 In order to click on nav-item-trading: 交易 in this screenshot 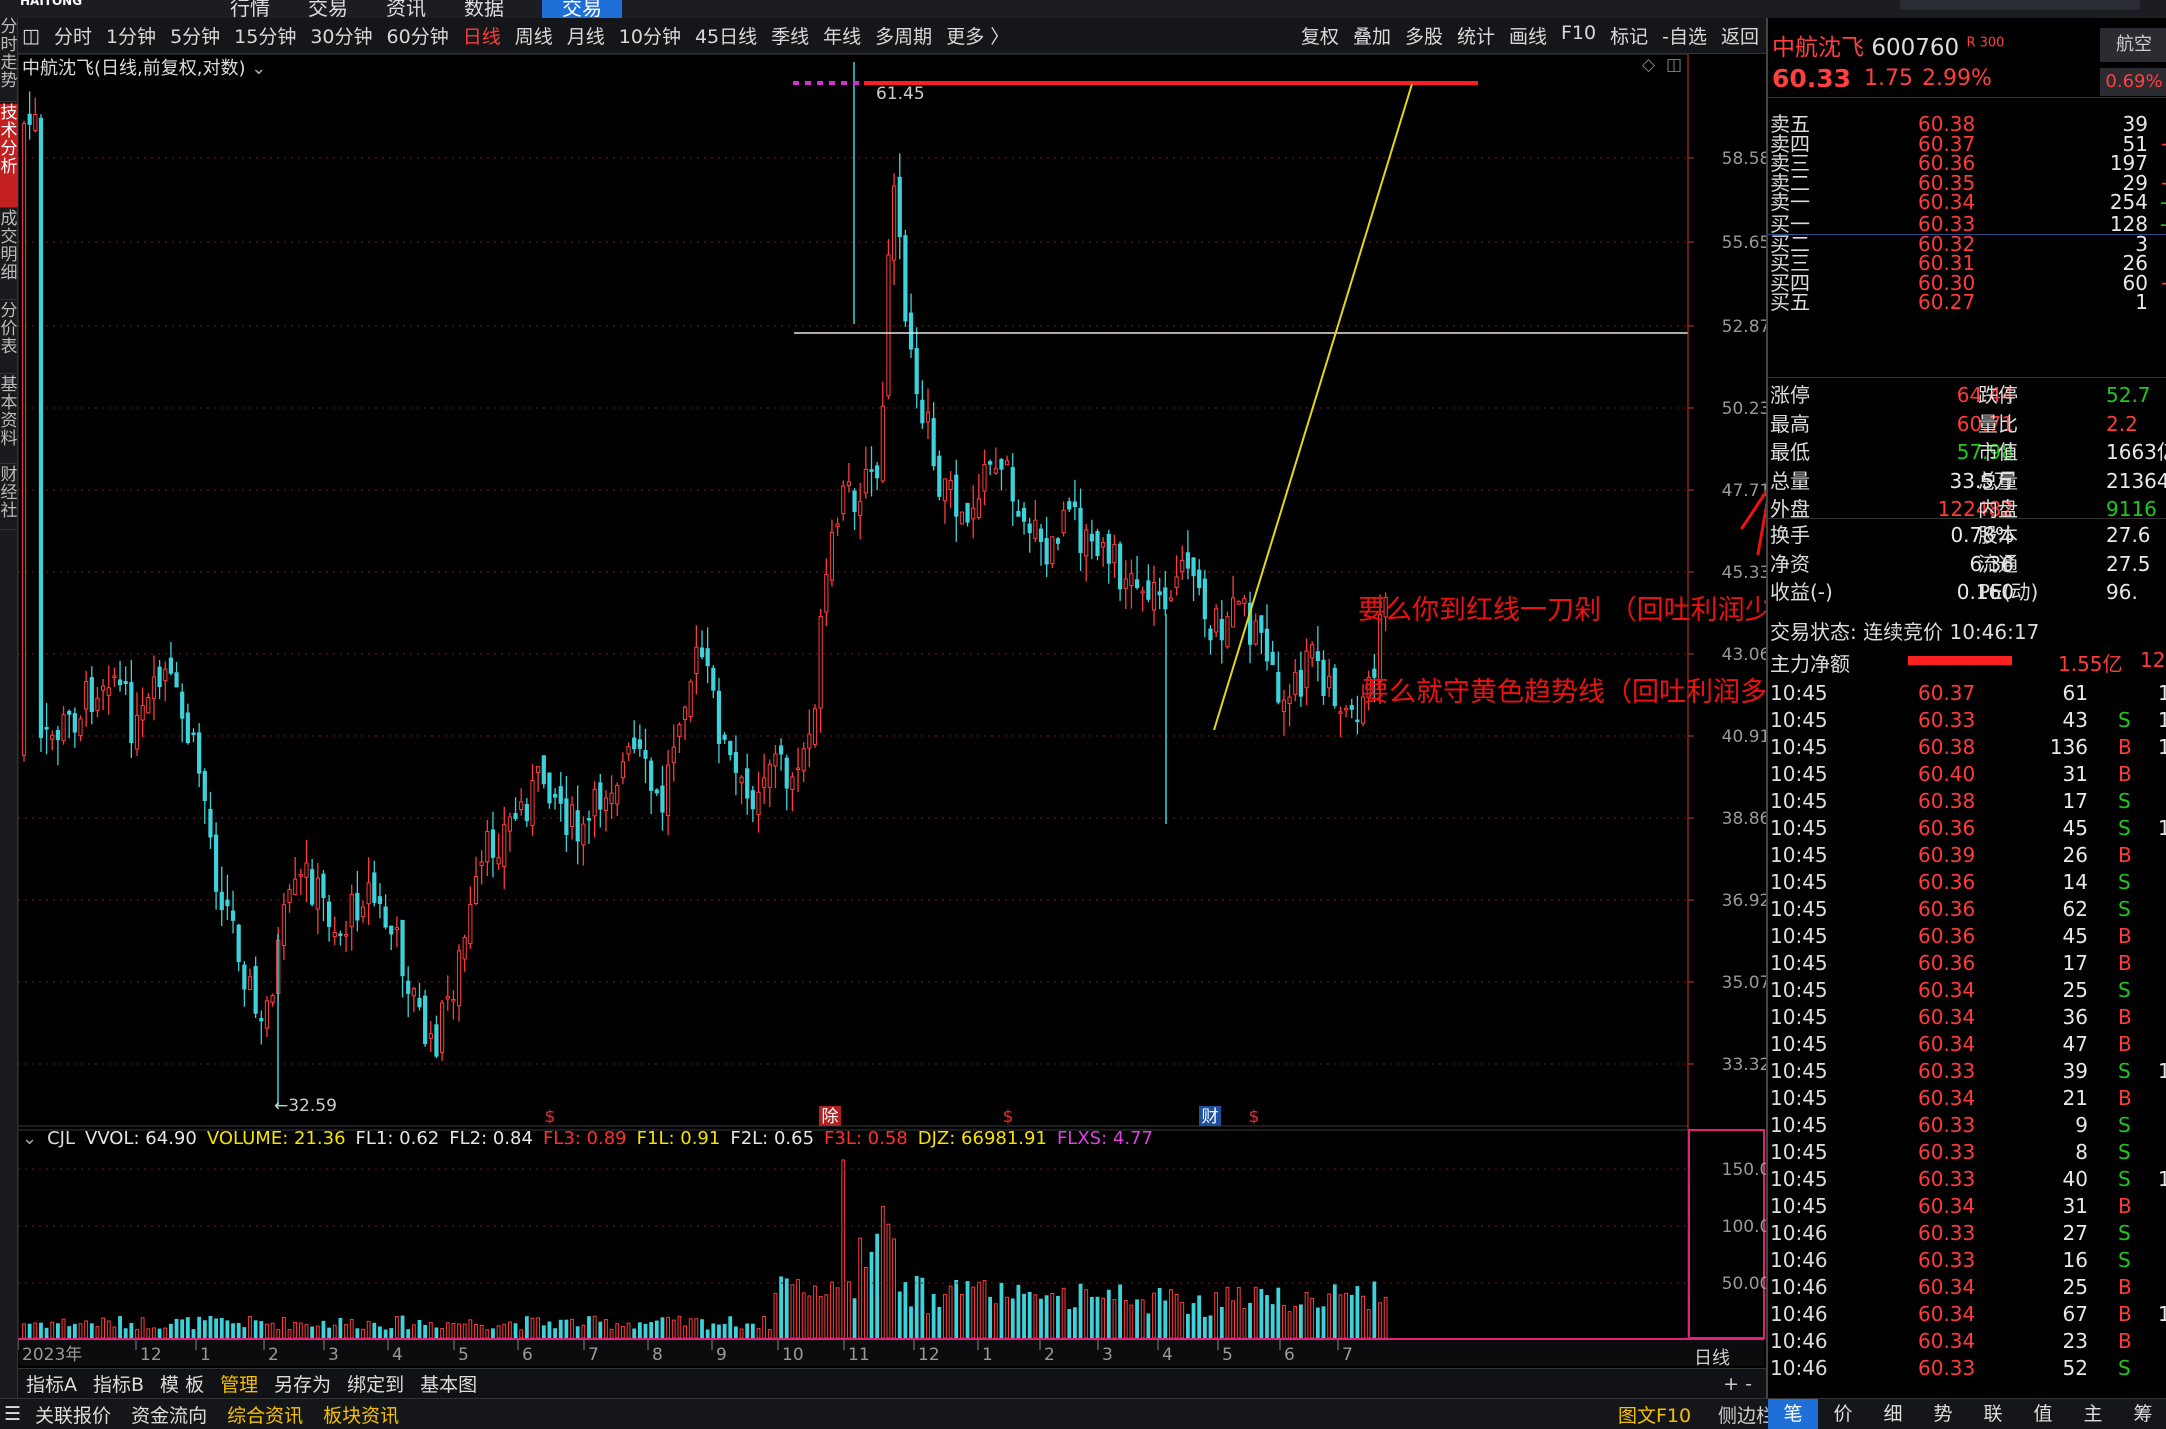, I will do `click(582, 9)`.